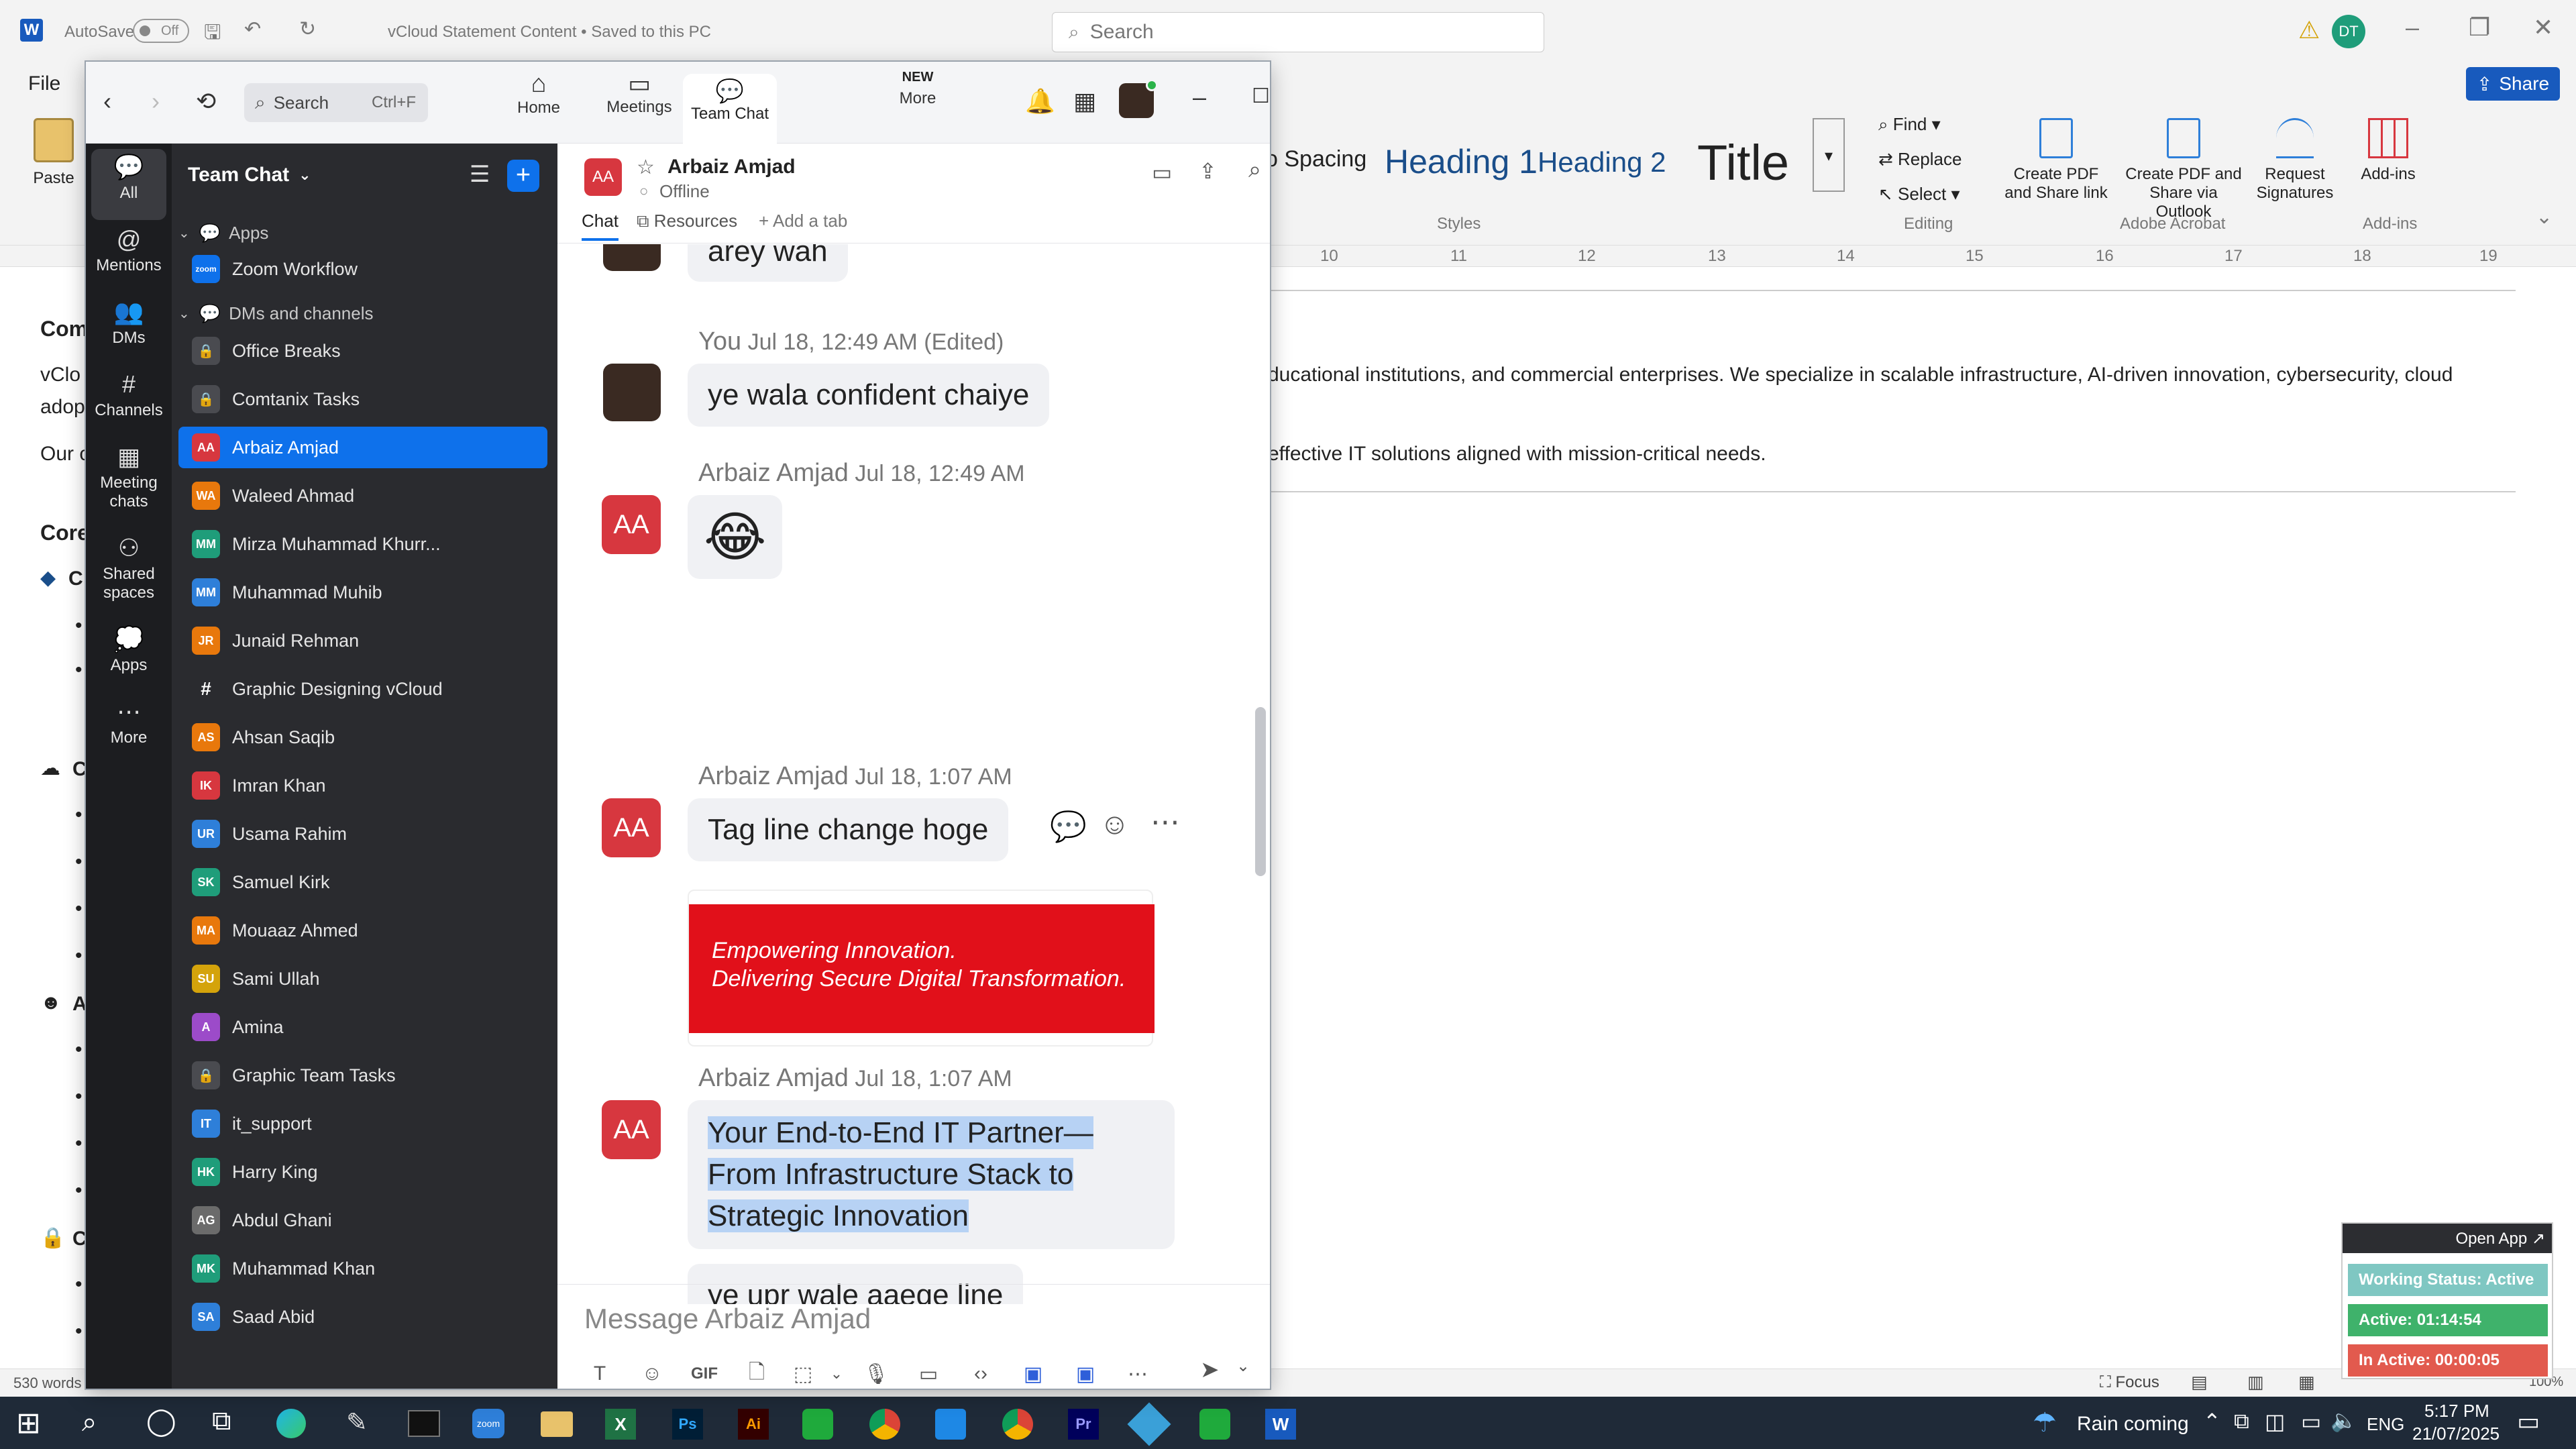 The height and width of the screenshot is (1449, 2576). I want to click on tab-resources: ⧉ Resources, so click(687, 221).